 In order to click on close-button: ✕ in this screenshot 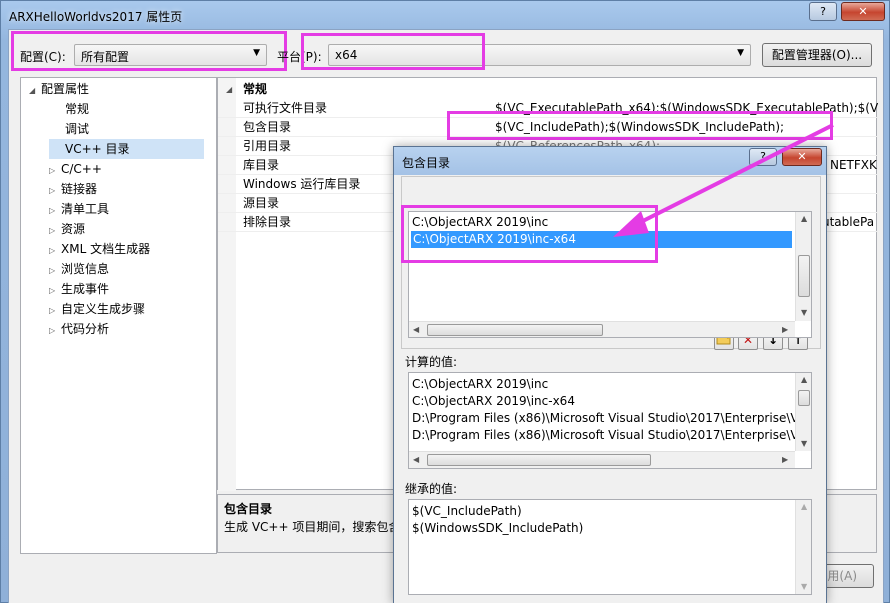, I will do `click(863, 11)`.